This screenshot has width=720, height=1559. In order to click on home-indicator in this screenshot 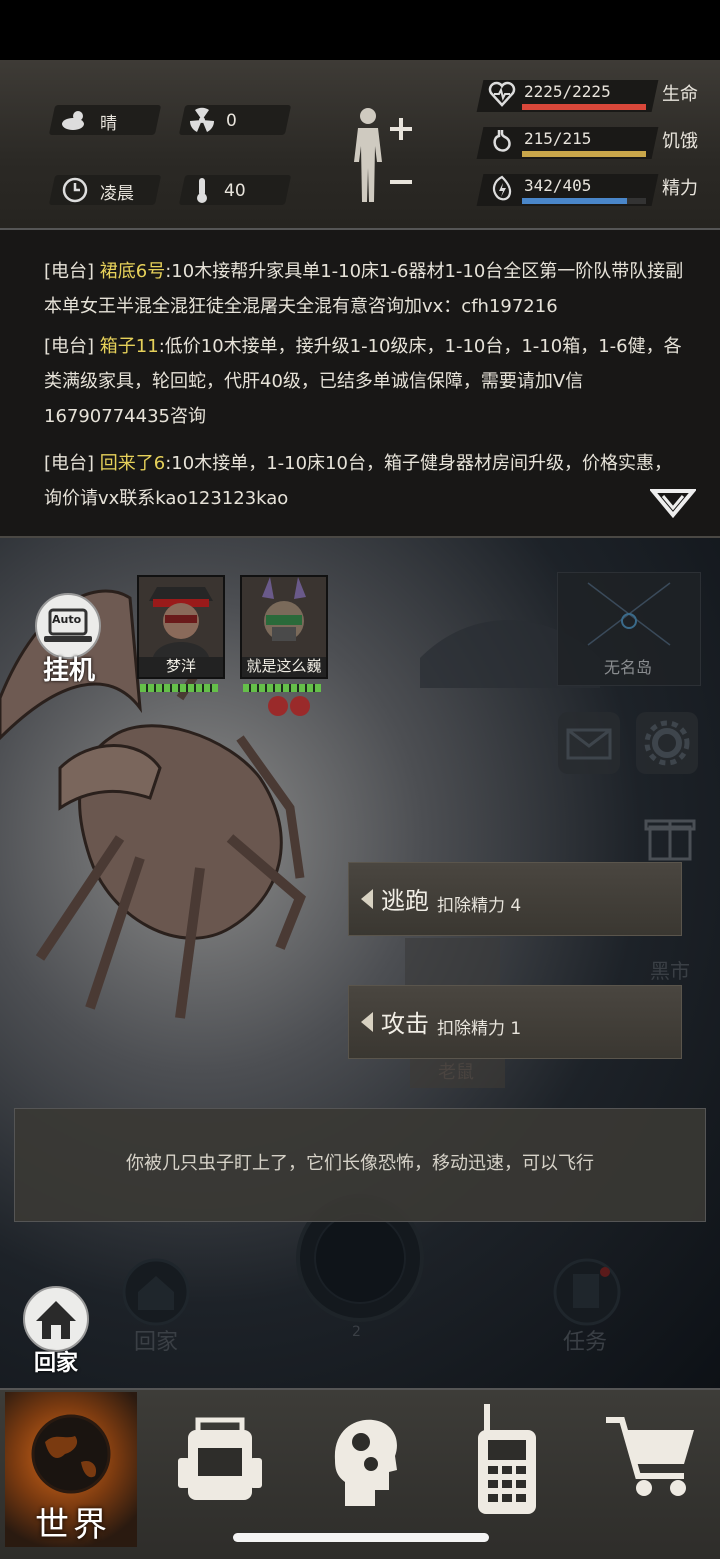, I will do `click(361, 1537)`.